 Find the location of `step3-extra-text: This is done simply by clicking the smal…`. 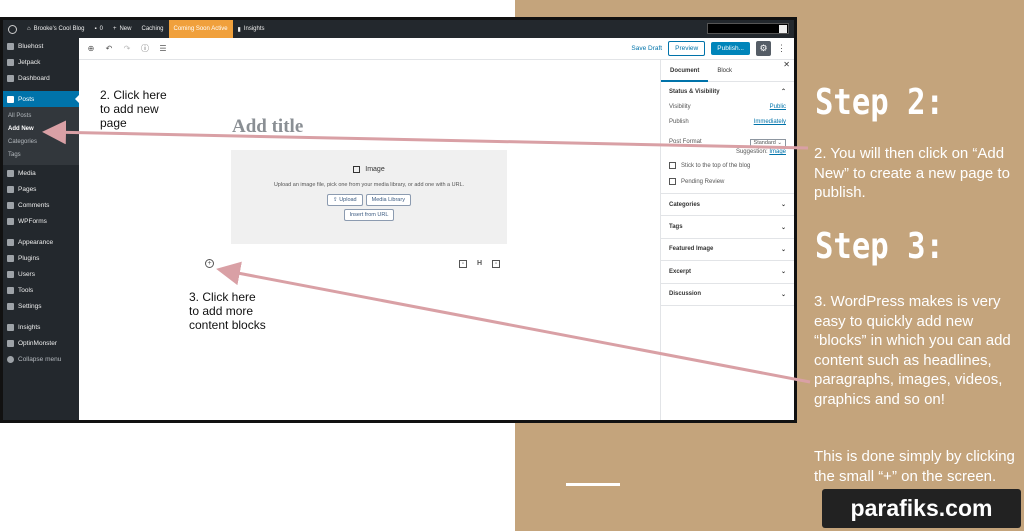

step3-extra-text: This is done simply by clicking the smal… is located at coordinates (914, 466).